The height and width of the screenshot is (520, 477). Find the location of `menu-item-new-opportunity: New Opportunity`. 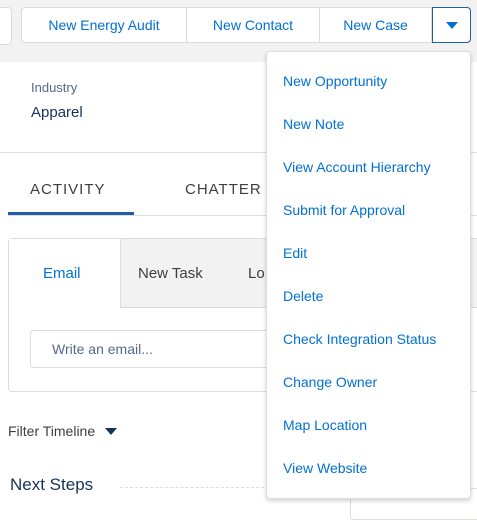

menu-item-new-opportunity: New Opportunity is located at coordinates (335, 81).